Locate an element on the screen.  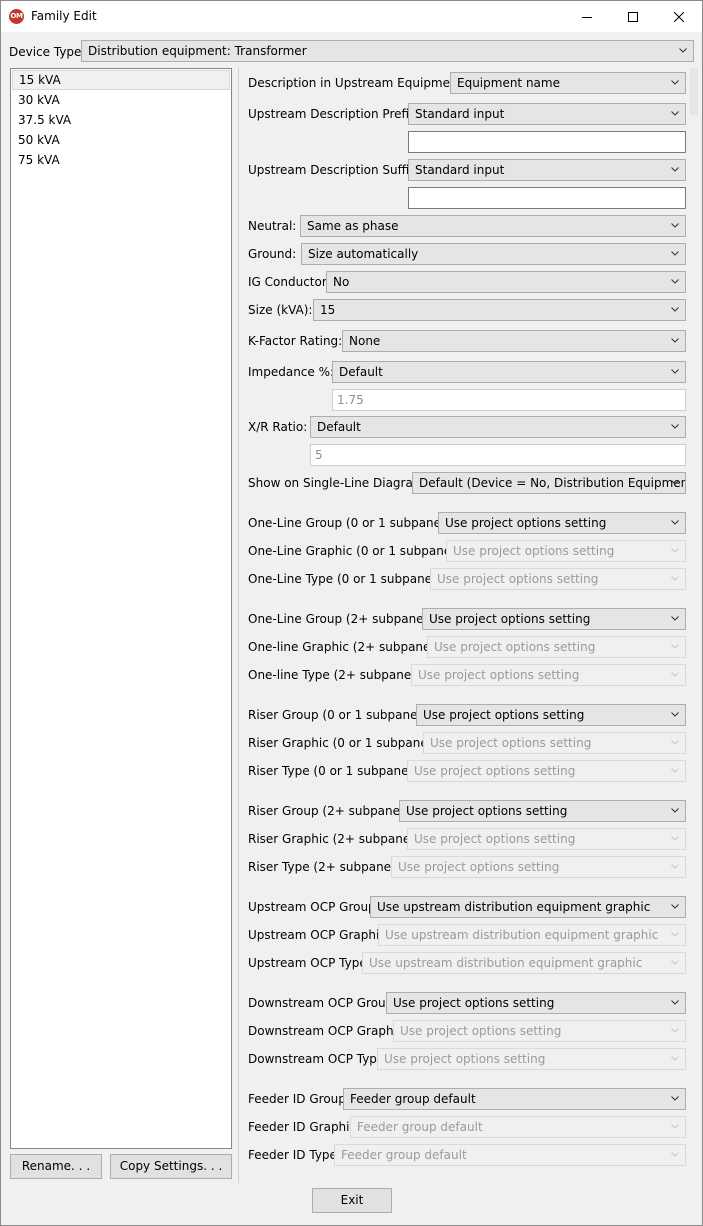
riser-graphic-2p-value: Use project options setting is located at coordinates (495, 839).